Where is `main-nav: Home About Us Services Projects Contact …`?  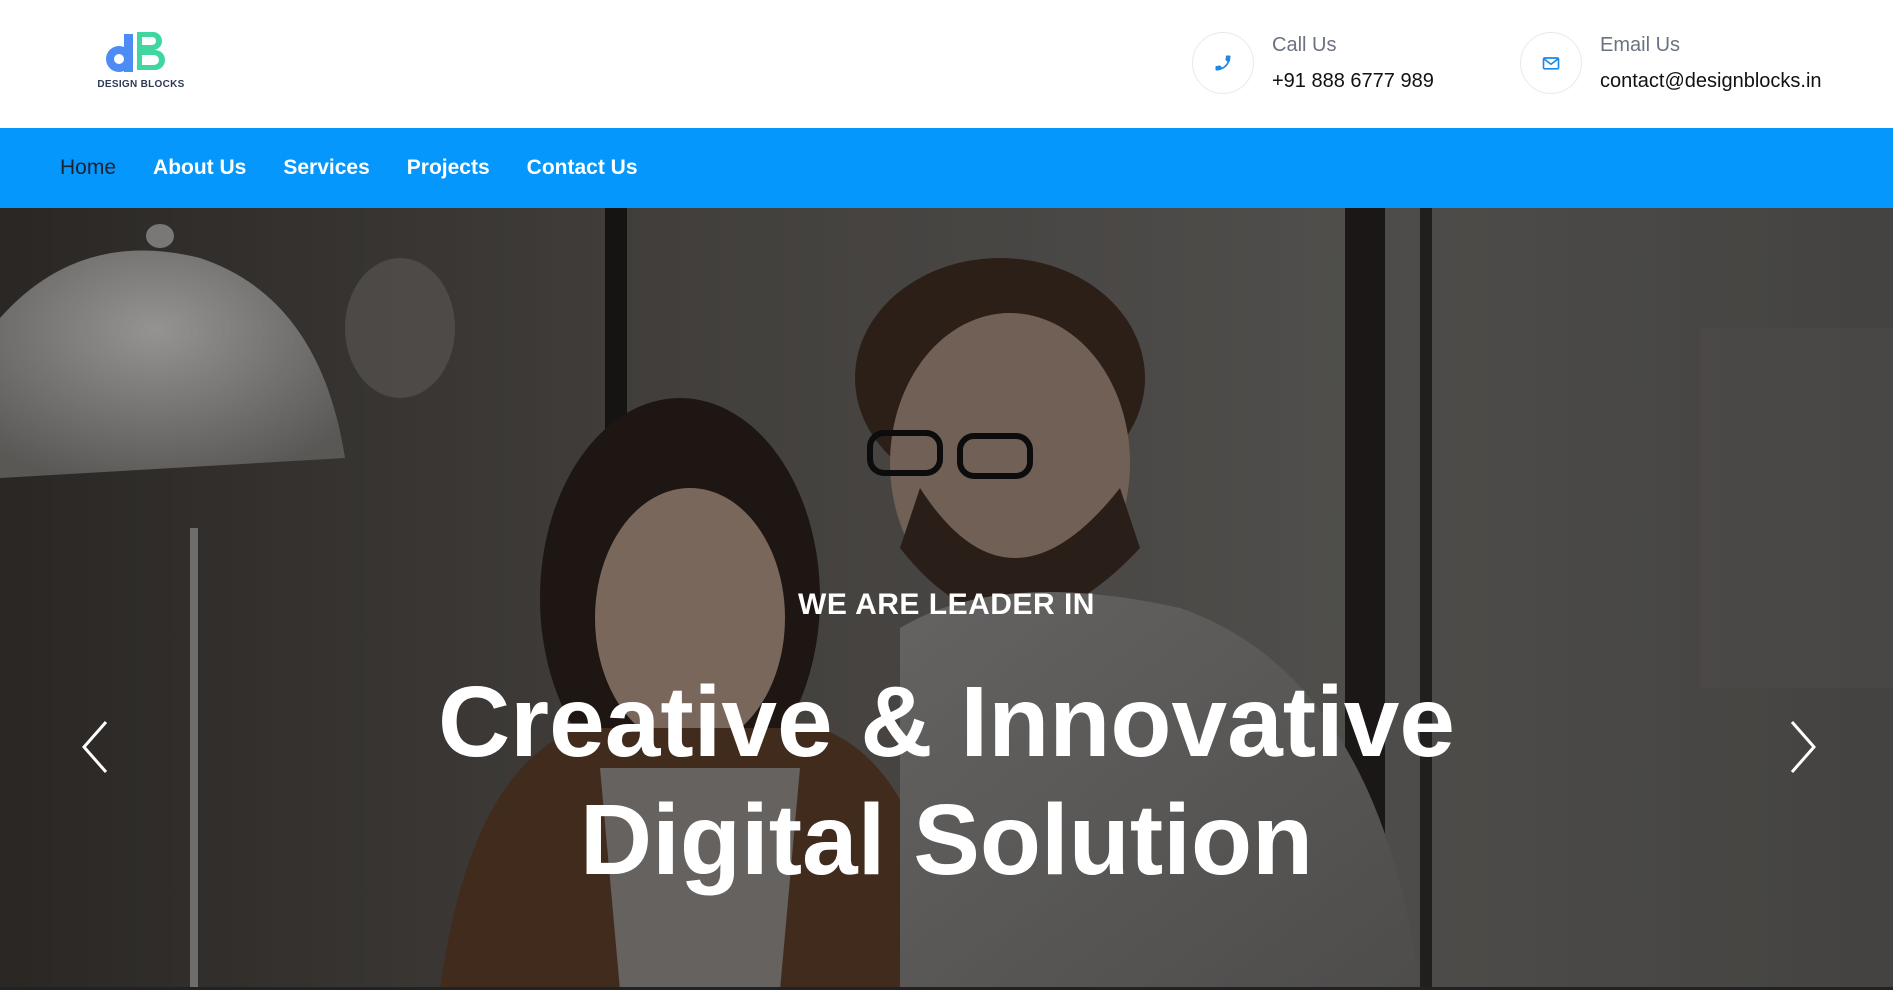
main-nav: Home About Us Services Projects Contact … is located at coordinates (946, 168).